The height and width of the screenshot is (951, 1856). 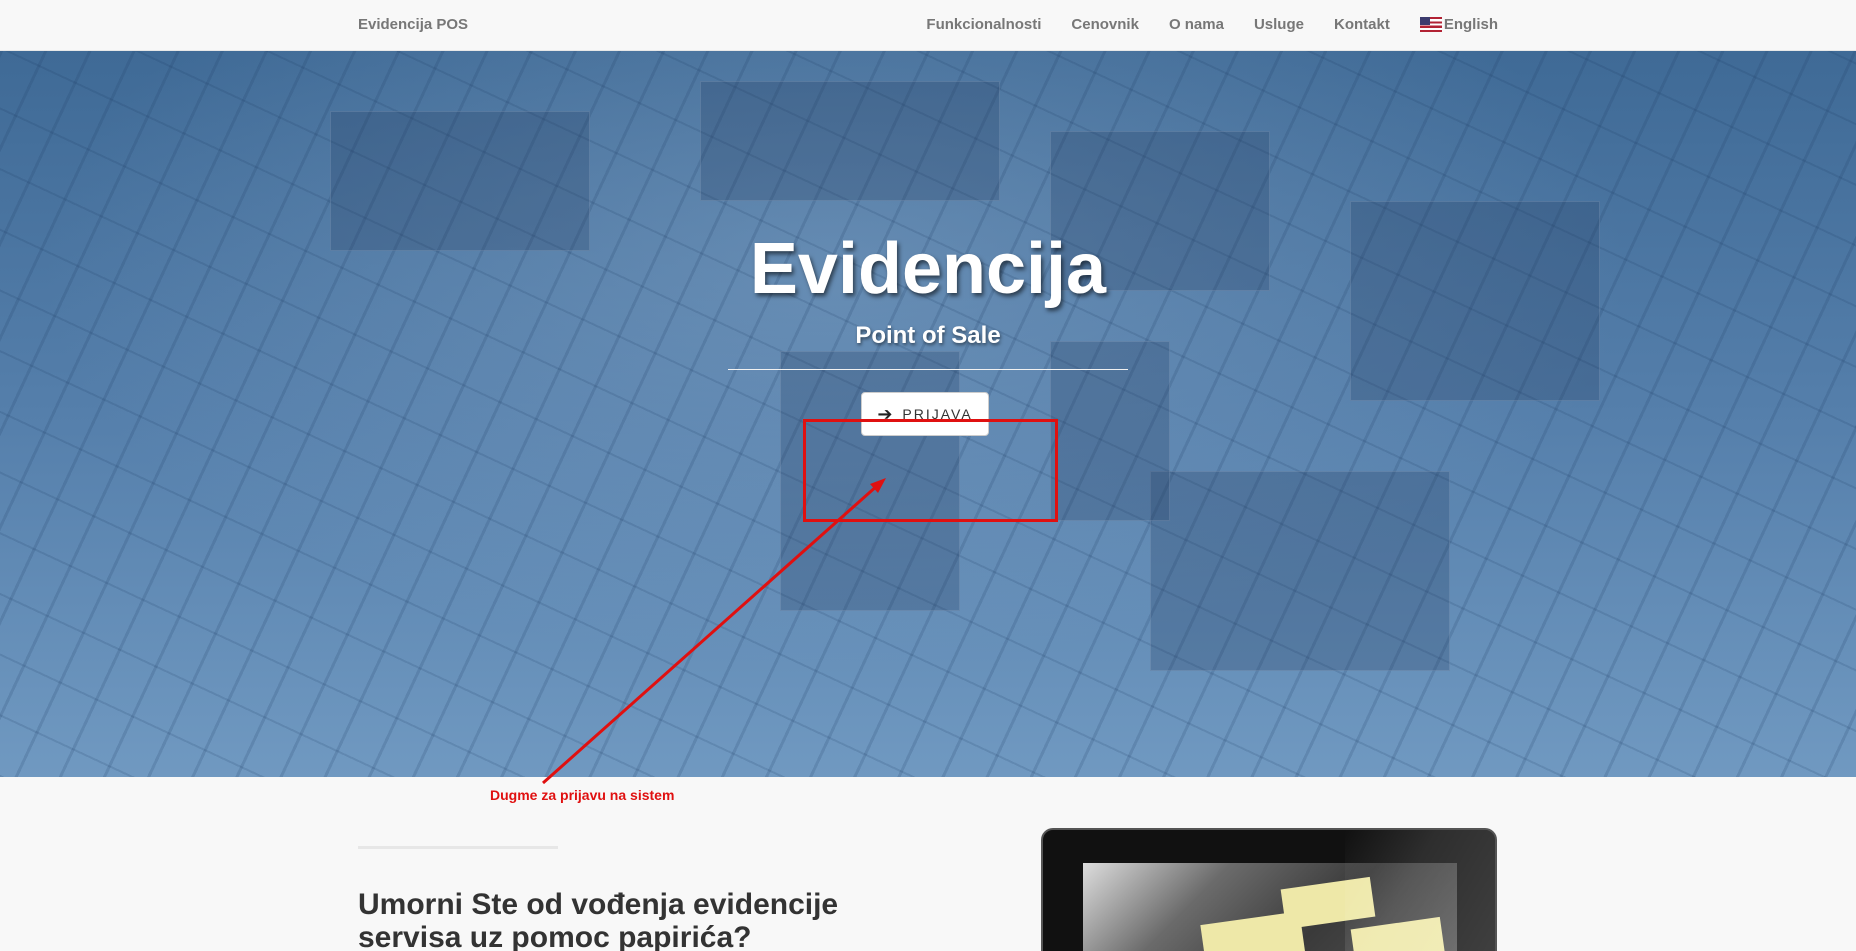 What do you see at coordinates (714, 631) in the screenshot?
I see `annotation-arrow` at bounding box center [714, 631].